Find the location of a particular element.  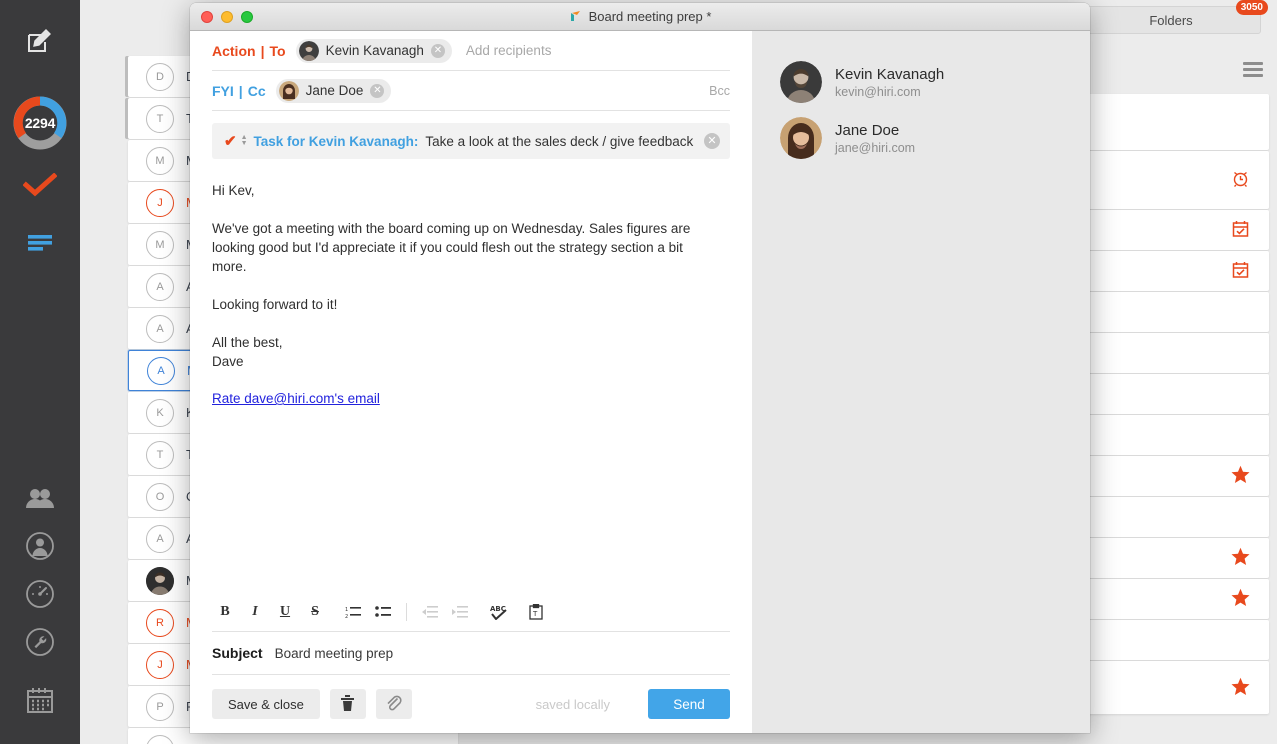

italic-icon: I is located at coordinates (255, 612).